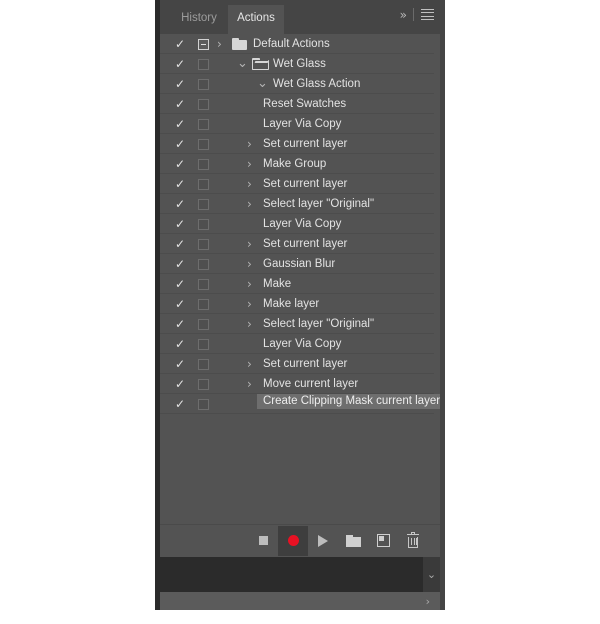 This screenshot has width=600, height=624. Describe the element at coordinates (403, 15) in the screenshot. I see `collapse-panel-button: »` at that location.